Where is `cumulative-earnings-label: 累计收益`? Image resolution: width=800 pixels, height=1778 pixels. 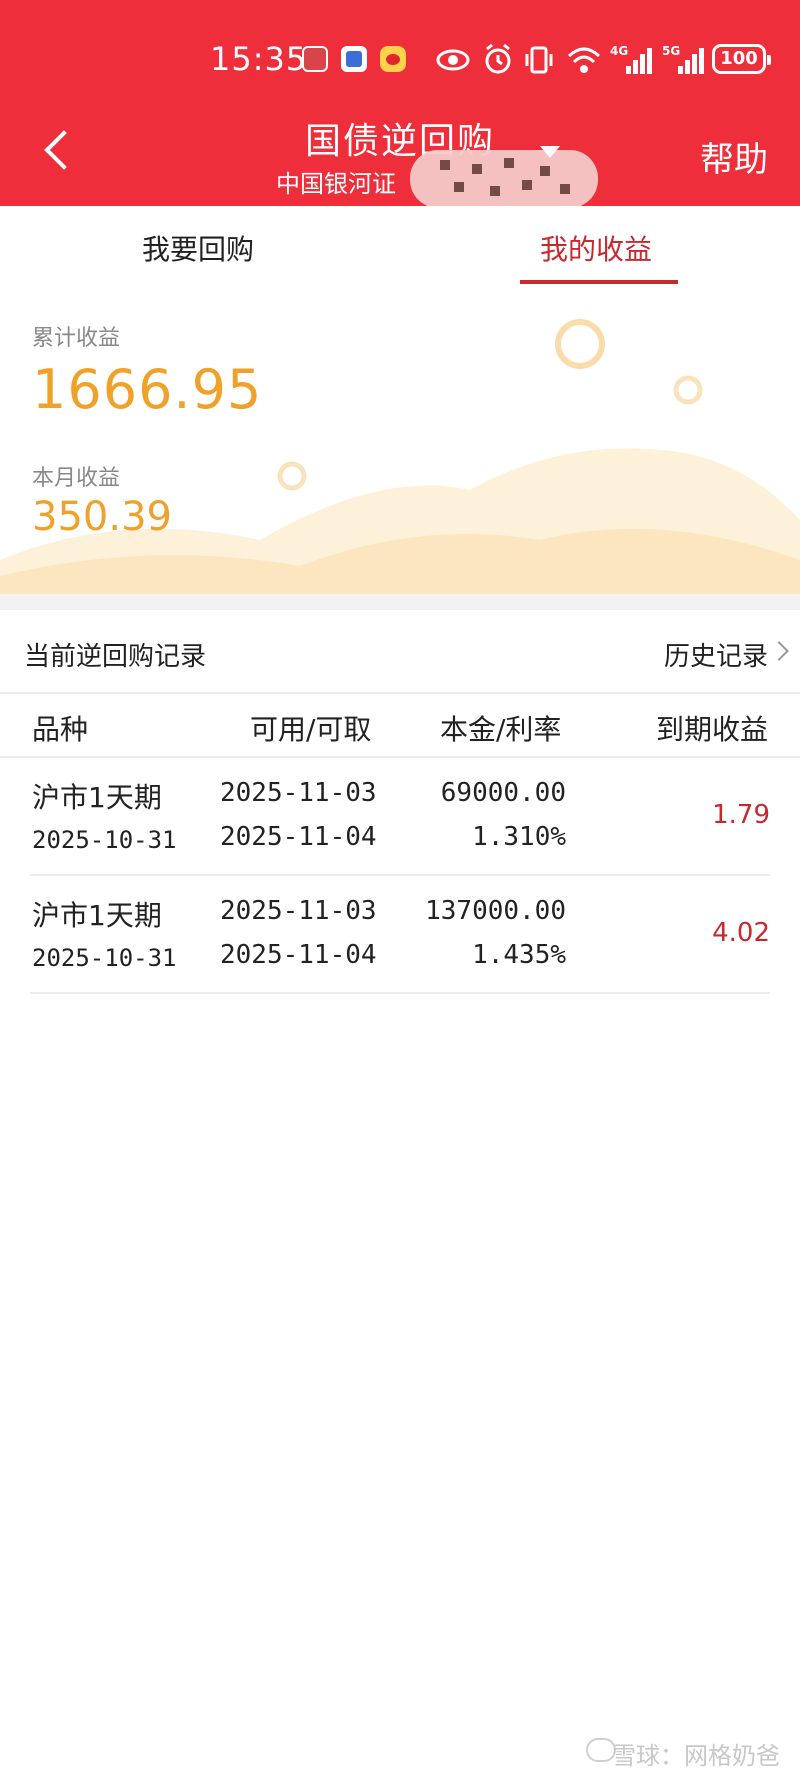
cumulative-earnings-label: 累计收益 is located at coordinates (76, 338).